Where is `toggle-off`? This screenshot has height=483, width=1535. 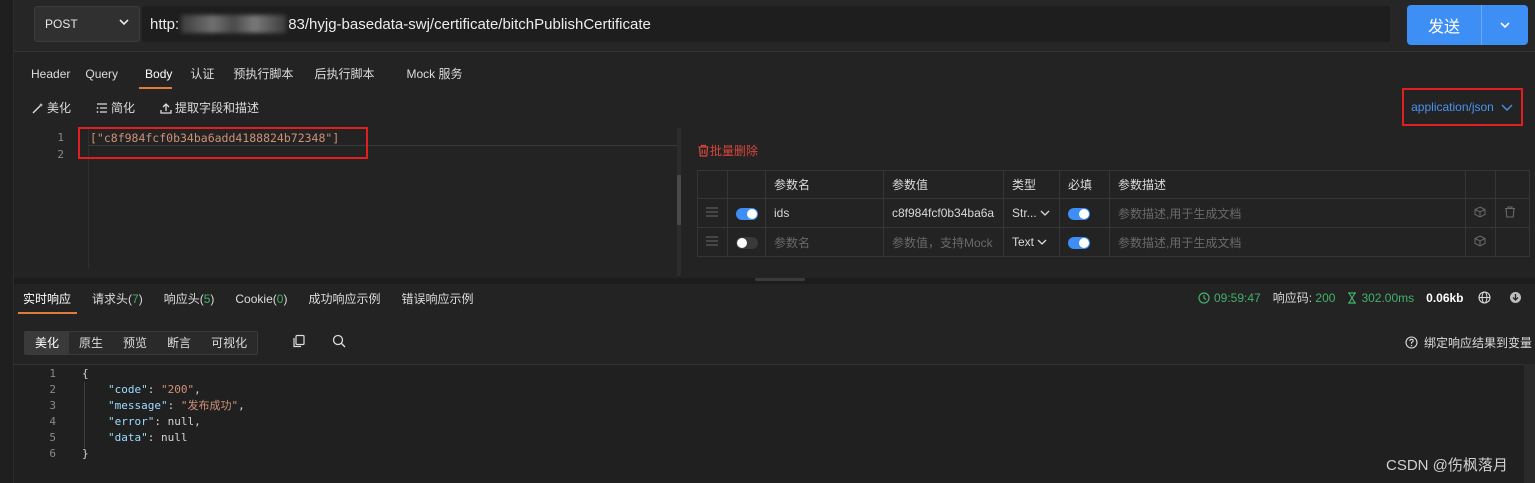 toggle-off is located at coordinates (747, 242).